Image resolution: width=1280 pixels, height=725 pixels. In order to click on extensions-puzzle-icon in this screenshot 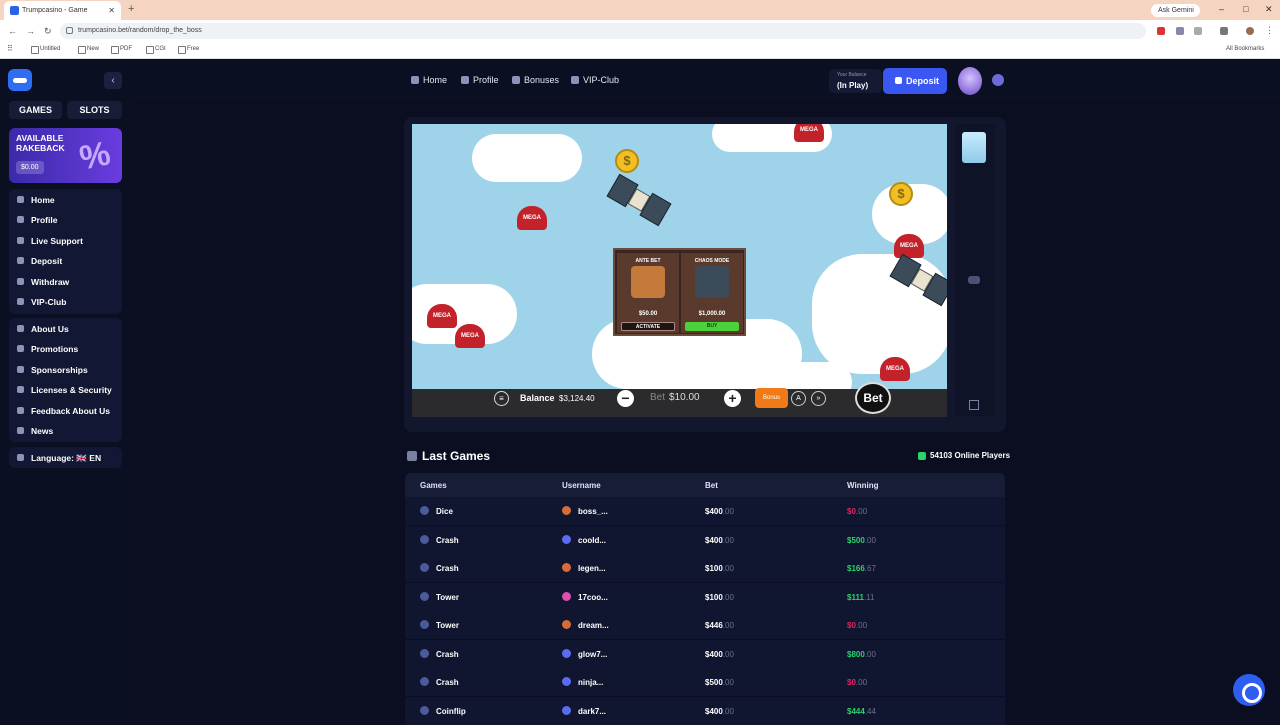, I will do `click(1198, 31)`.